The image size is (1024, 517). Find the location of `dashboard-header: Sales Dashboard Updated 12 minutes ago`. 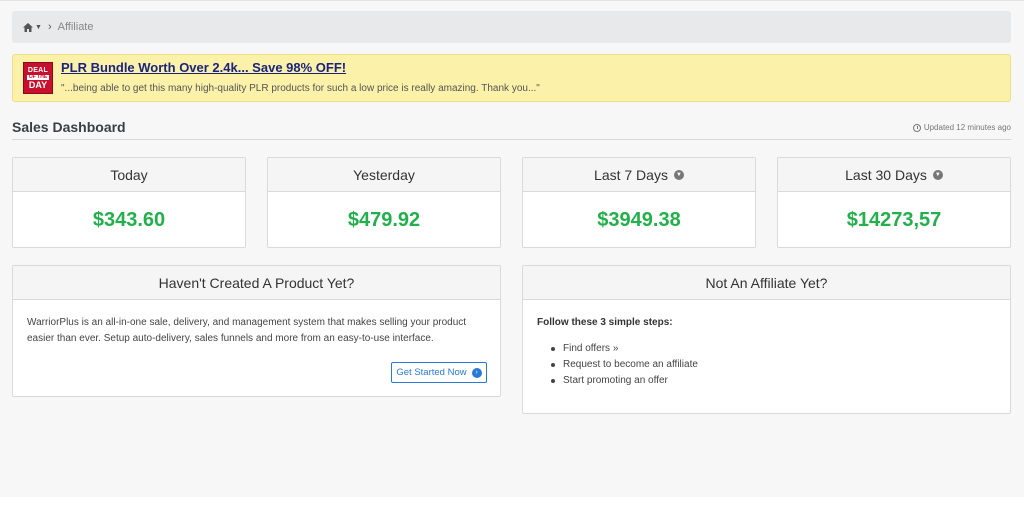

dashboard-header: Sales Dashboard Updated 12 minutes ago is located at coordinates (511, 129).